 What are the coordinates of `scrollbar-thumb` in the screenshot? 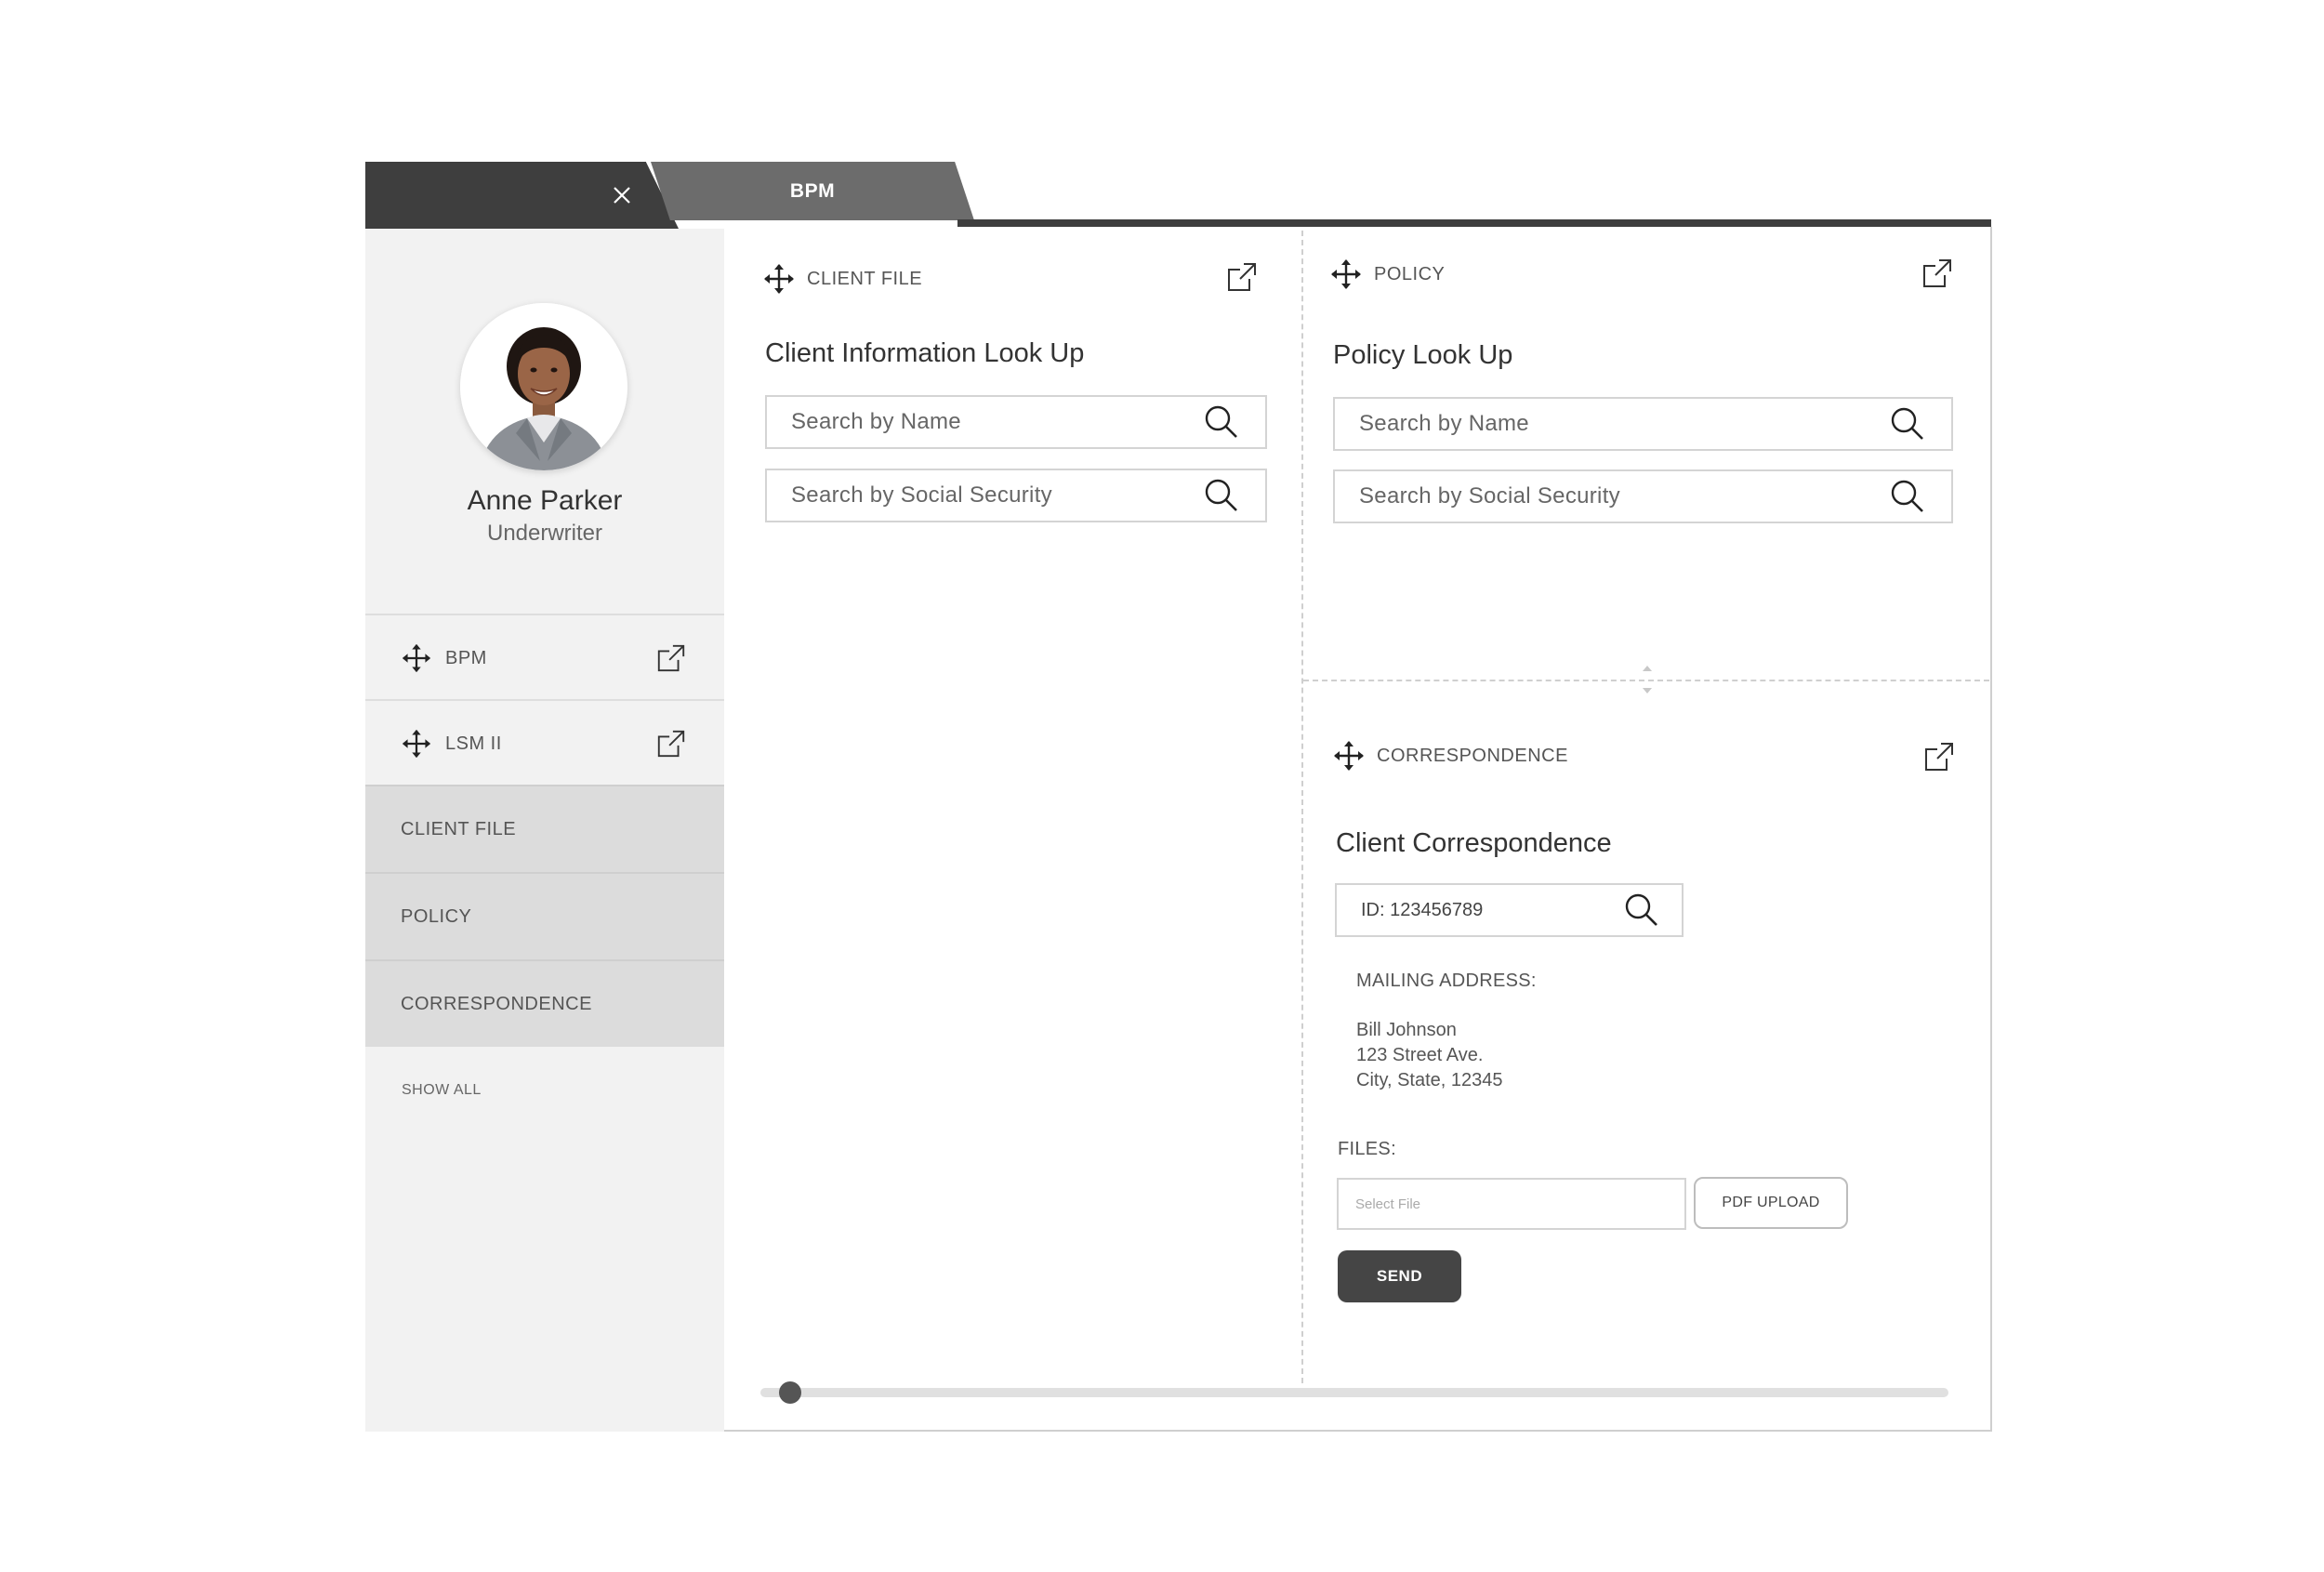 It's located at (790, 1392).